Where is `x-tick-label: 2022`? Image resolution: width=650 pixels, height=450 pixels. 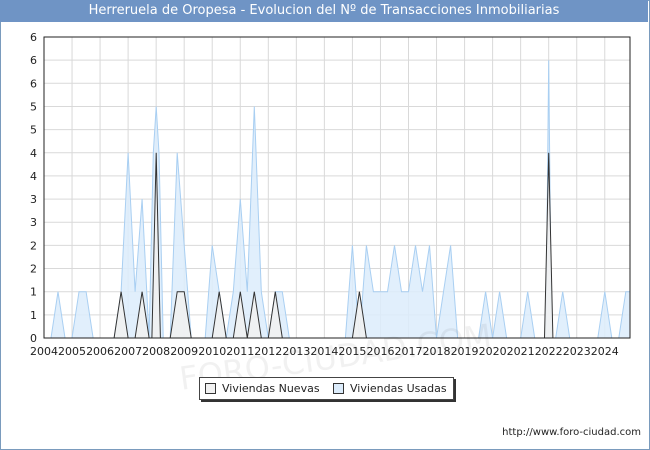 x-tick-label: 2022 is located at coordinates (549, 351).